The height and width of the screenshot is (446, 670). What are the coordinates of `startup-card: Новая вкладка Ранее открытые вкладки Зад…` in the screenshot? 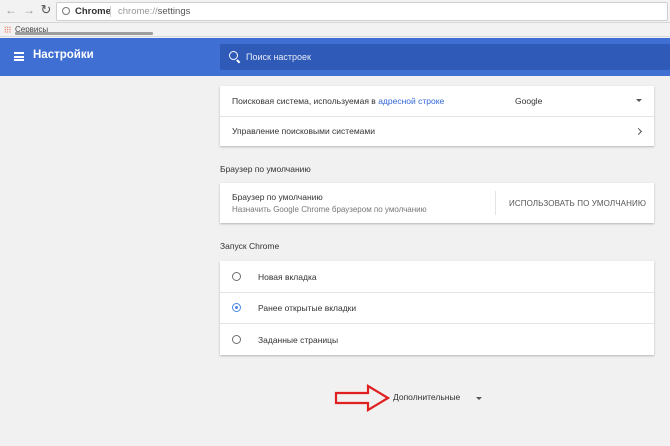 It's located at (437, 308).